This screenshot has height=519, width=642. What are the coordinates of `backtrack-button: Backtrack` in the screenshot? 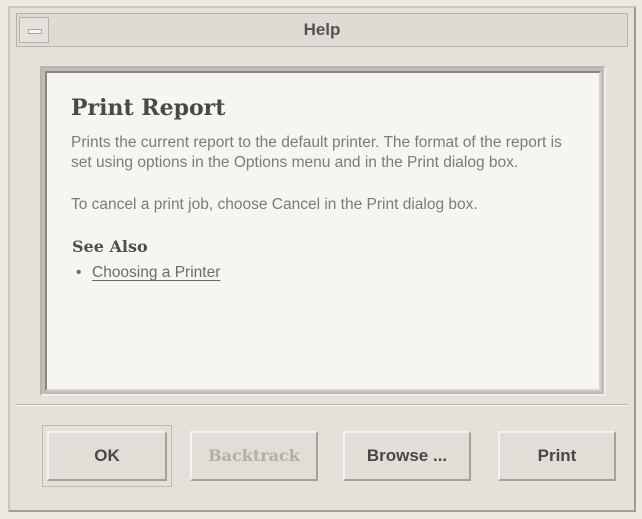 It's located at (254, 456).